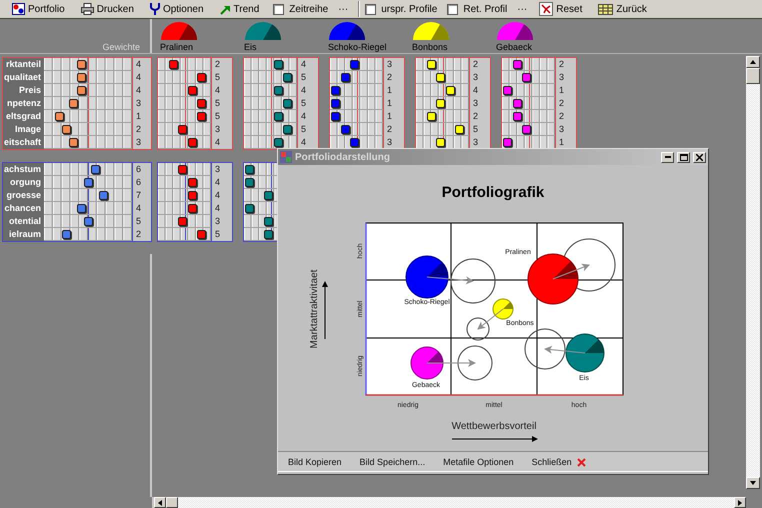 Image resolution: width=762 pixels, height=508 pixels. Describe the element at coordinates (437, 269) in the screenshot. I see `pie-wedge` at that location.